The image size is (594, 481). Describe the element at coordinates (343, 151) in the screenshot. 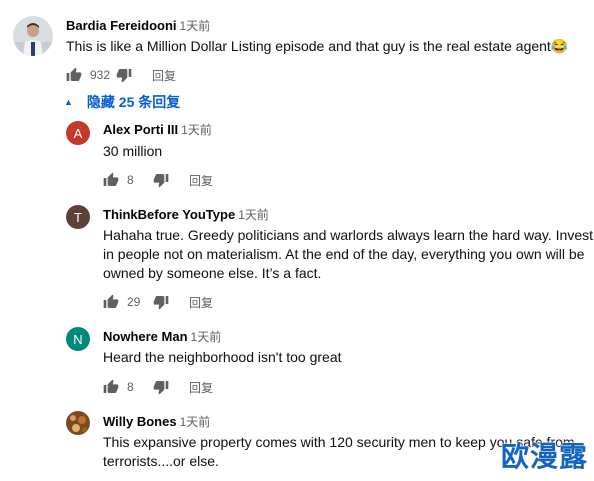

I see `reply-text: 30 million` at that location.